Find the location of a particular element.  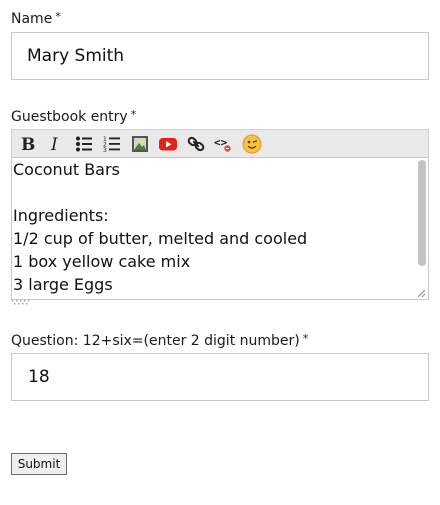

guestbook-label: Guestbook entry is located at coordinates (69, 117).